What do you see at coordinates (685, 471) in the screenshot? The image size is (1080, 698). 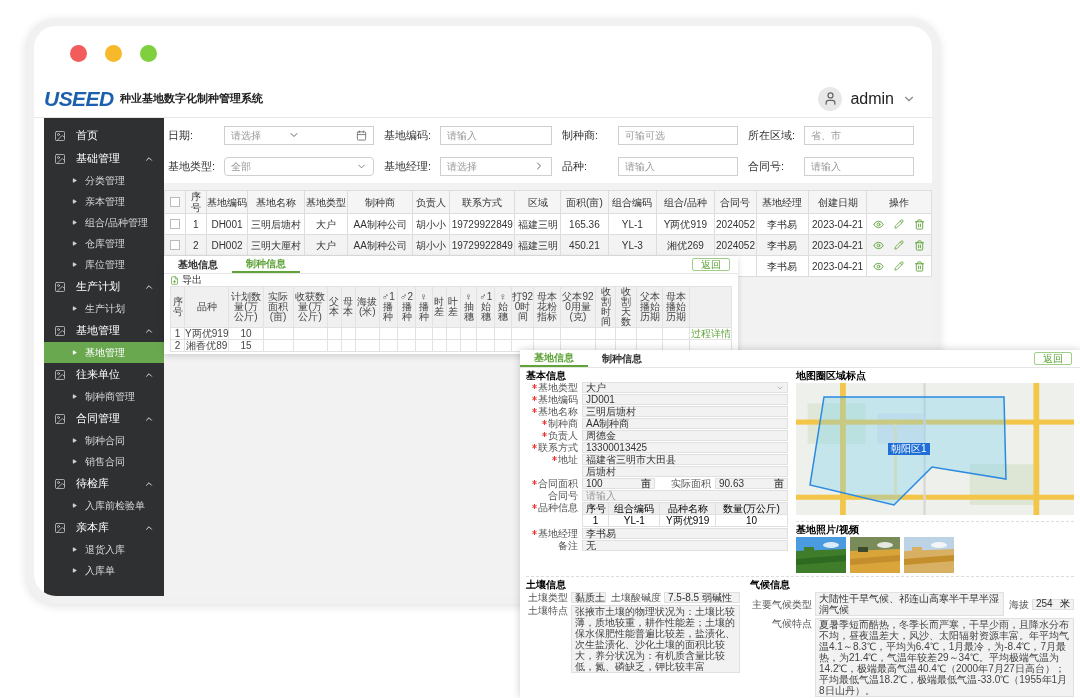 I see `text-field: 后塘村` at bounding box center [685, 471].